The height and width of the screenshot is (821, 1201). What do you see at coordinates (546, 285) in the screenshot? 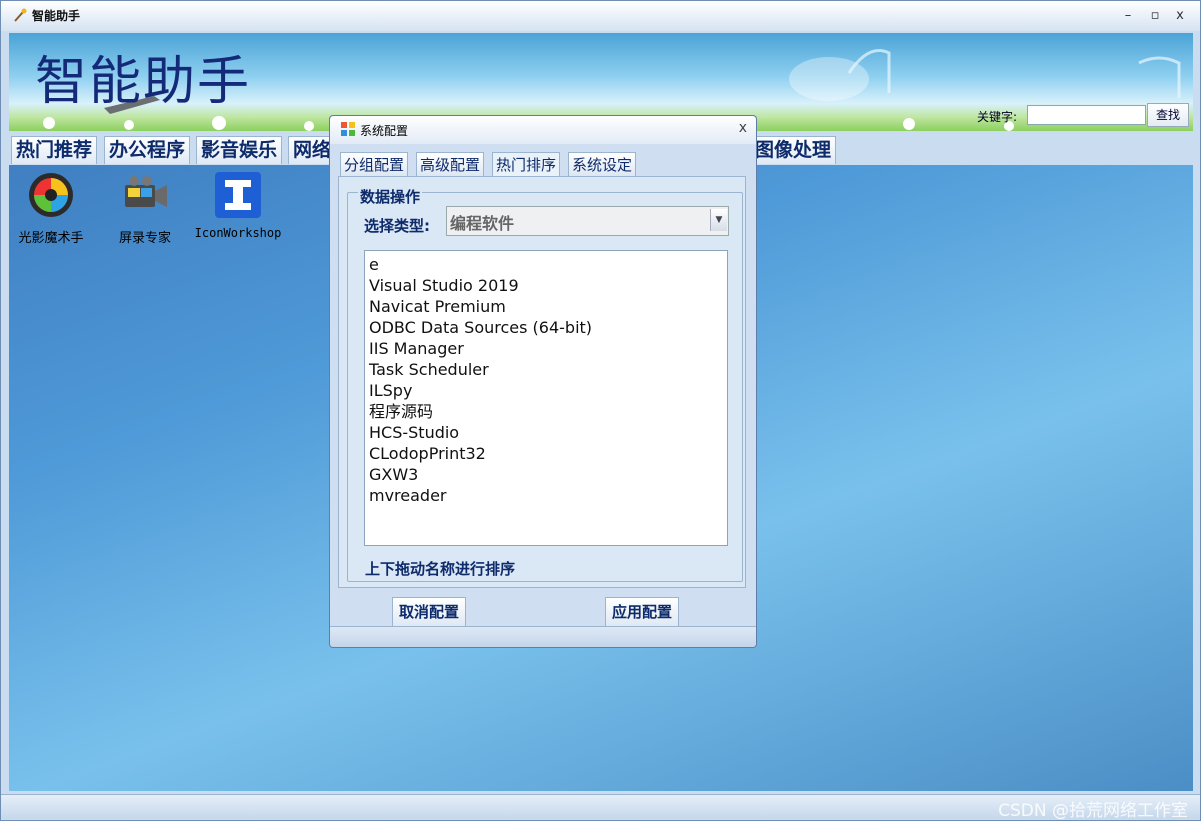
I see `list-item: Visual Studio 2019` at bounding box center [546, 285].